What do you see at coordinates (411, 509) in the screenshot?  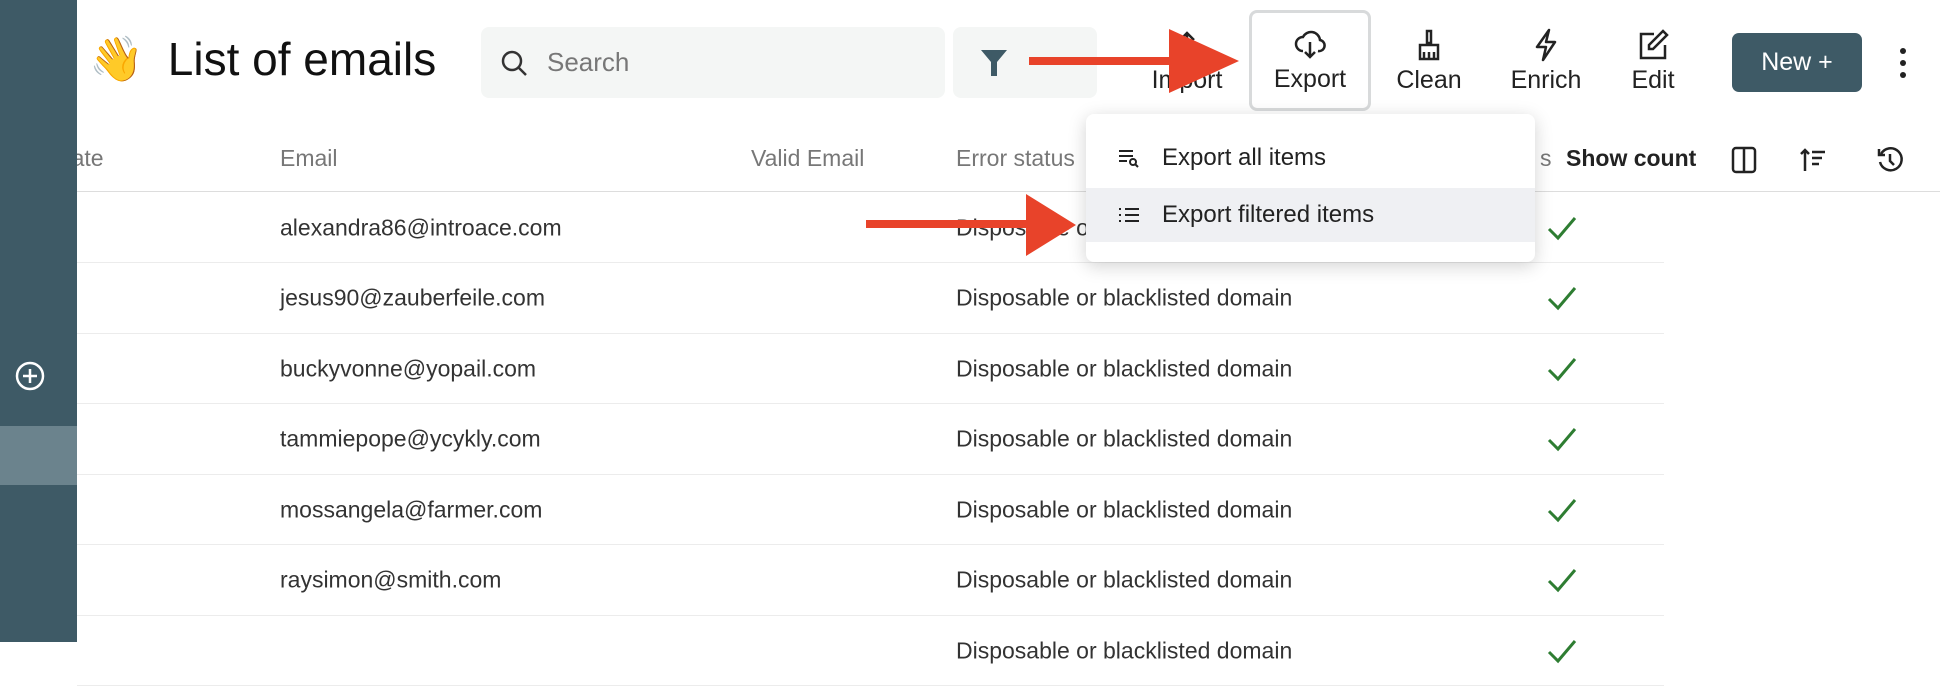 I see `email-cell: mossangela@farmer.com` at bounding box center [411, 509].